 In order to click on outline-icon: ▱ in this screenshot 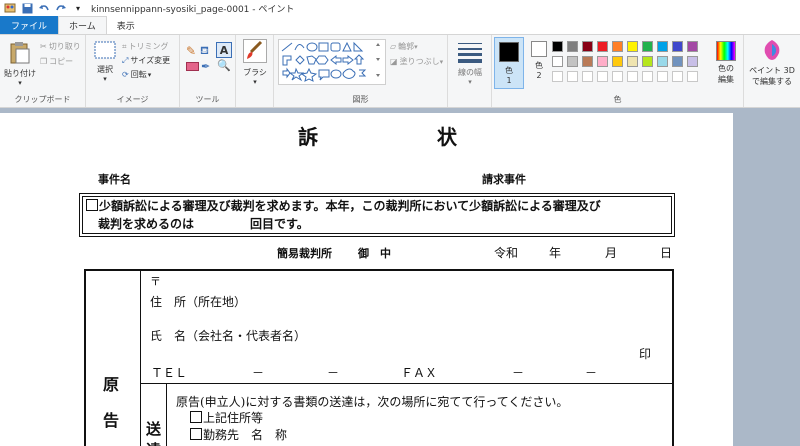, I will do `click(393, 46)`.